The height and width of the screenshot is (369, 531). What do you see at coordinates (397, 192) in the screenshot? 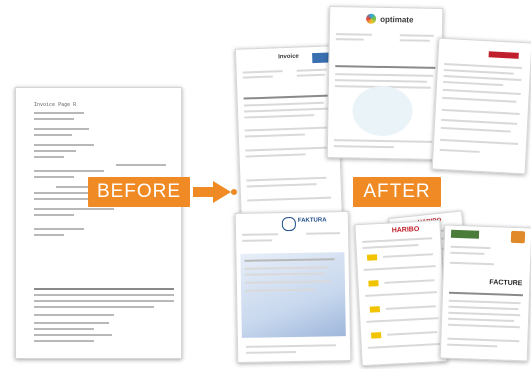
I see `after-label: AFTER` at bounding box center [397, 192].